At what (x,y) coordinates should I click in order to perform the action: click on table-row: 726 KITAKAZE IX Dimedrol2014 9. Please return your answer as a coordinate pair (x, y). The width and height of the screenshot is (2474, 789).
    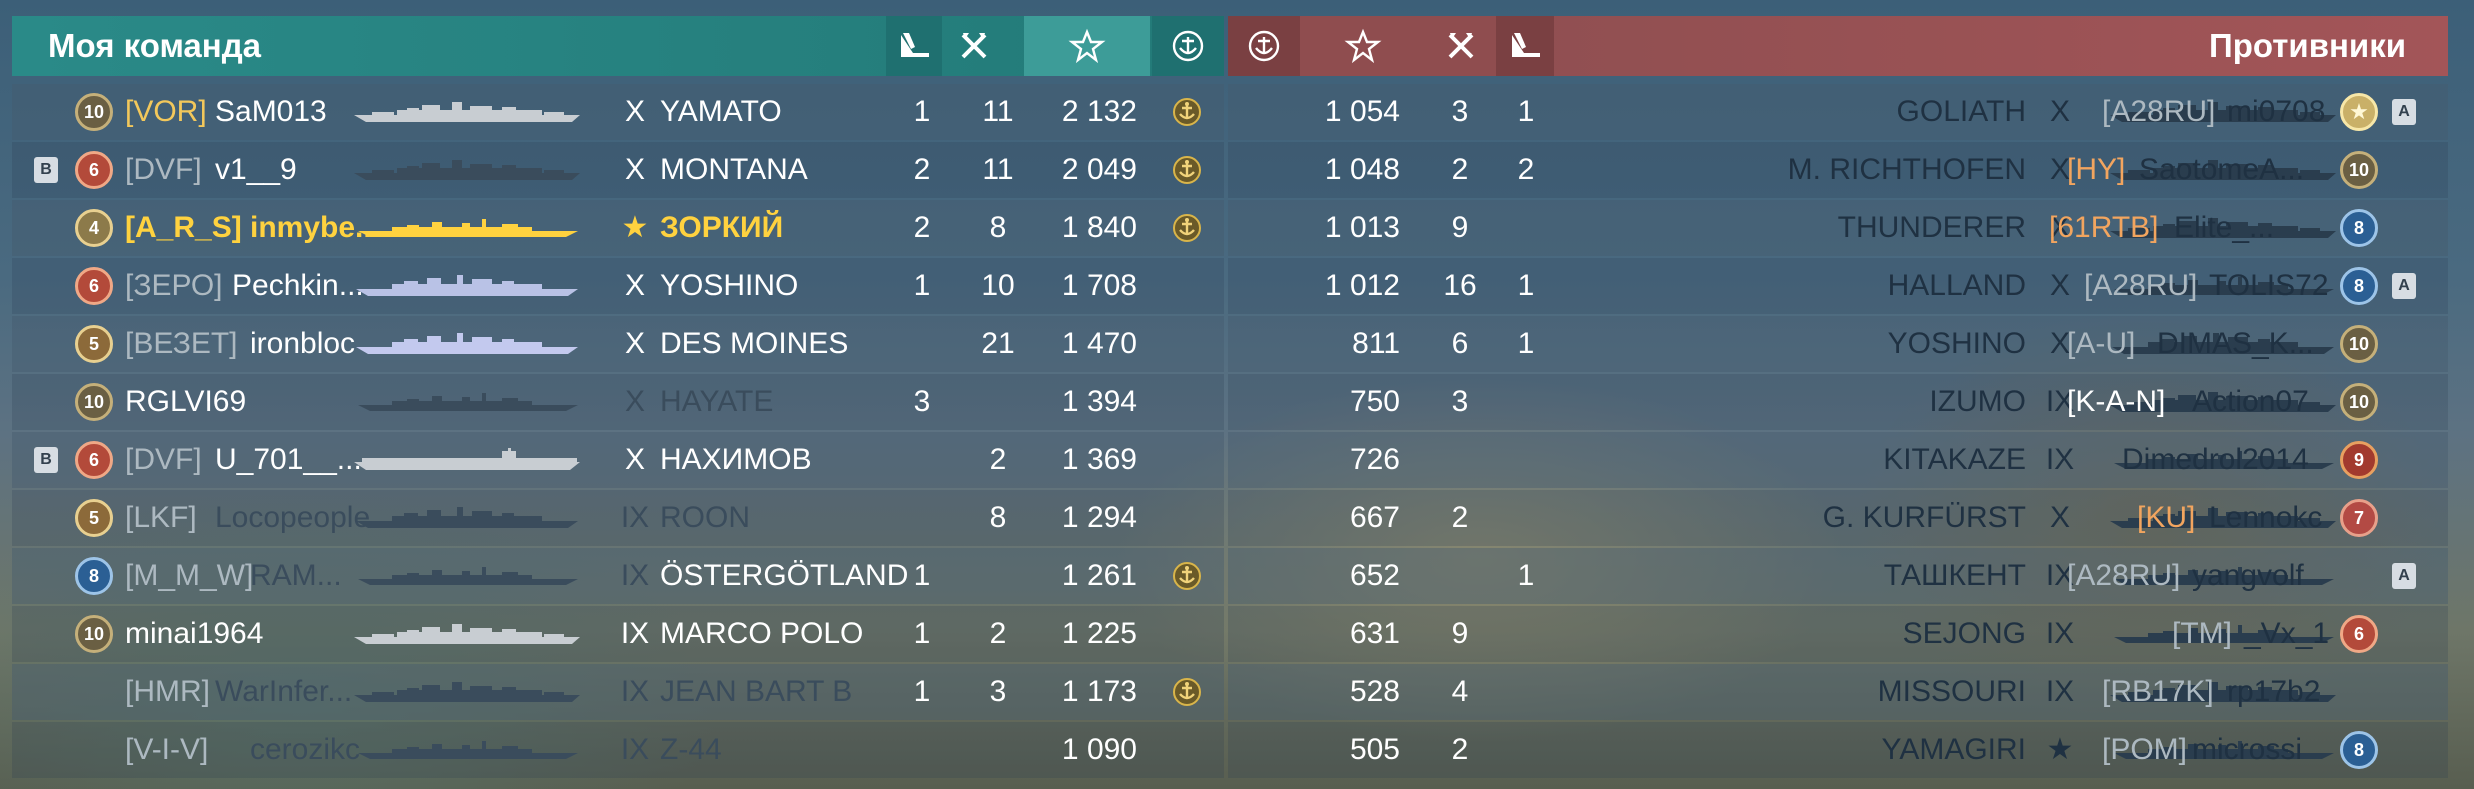
    Looking at the image, I should click on (1838, 460).